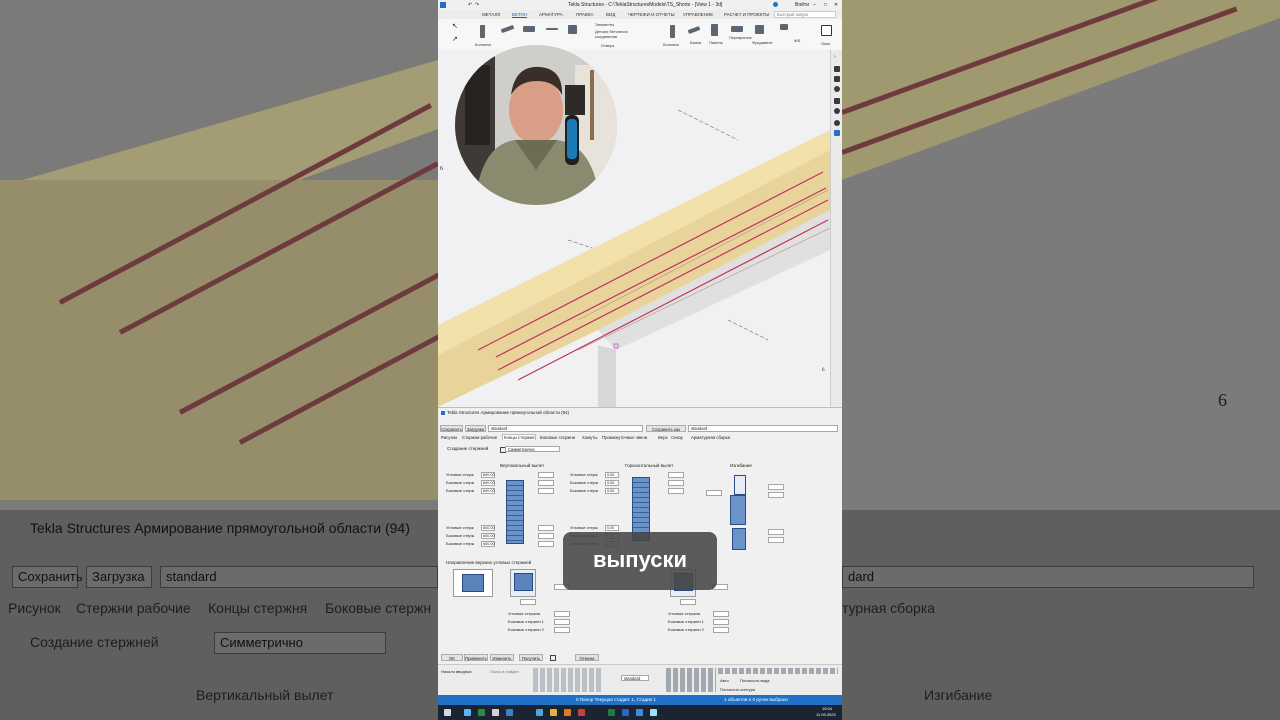 This screenshot has width=1280, height=720. Describe the element at coordinates (451, 428) in the screenshot. I see `dialog-save-button: Сохранить` at that location.